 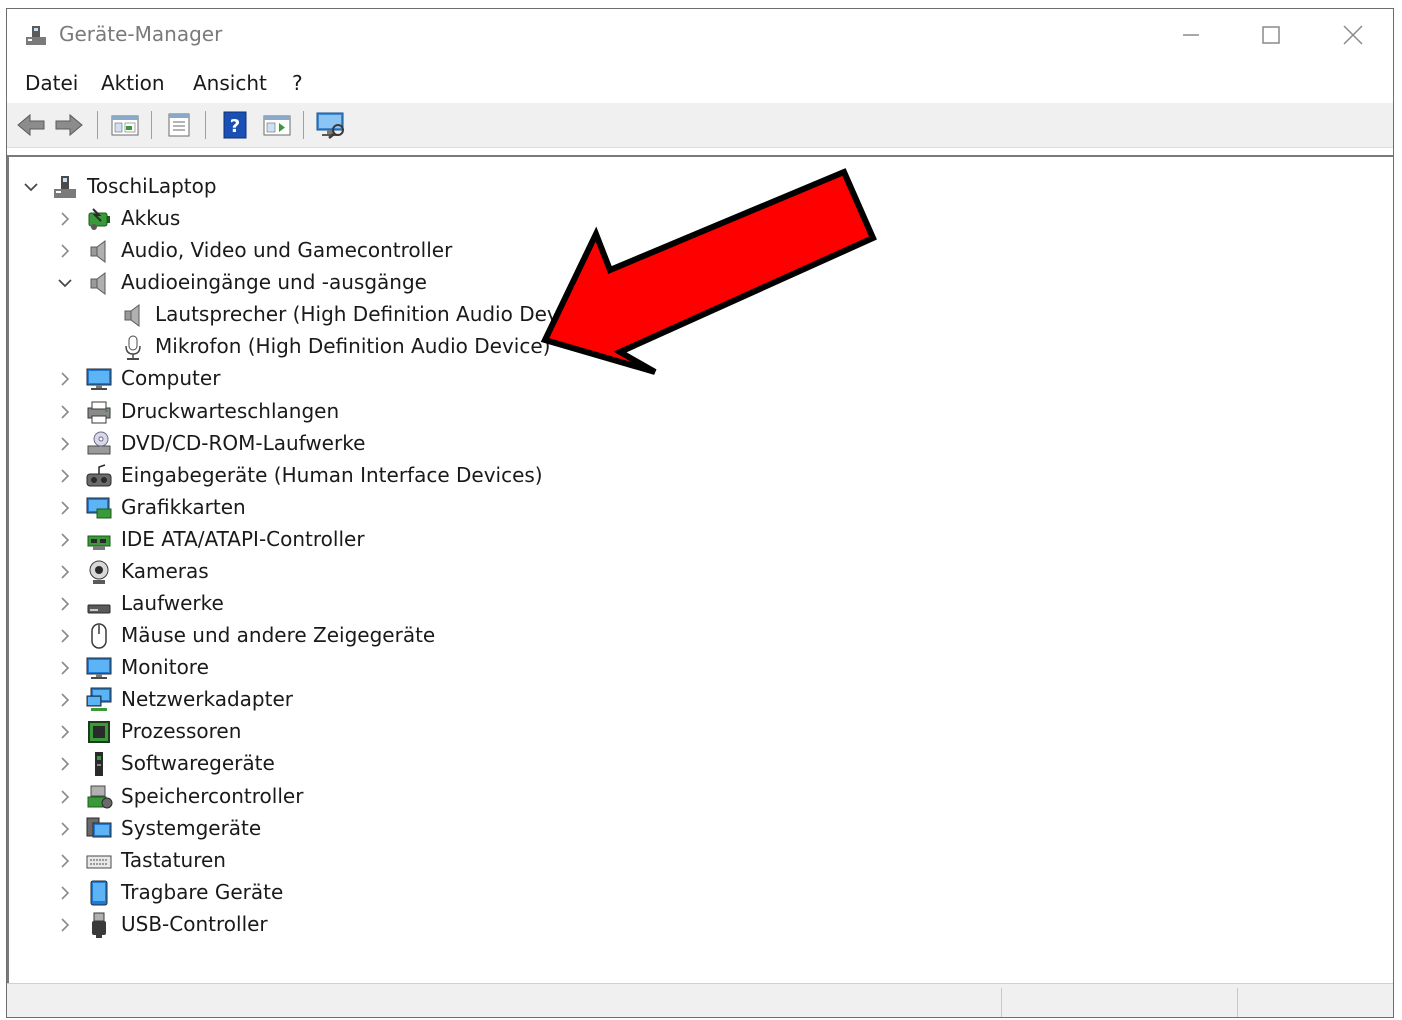 I want to click on menu-help: ?, so click(x=297, y=83).